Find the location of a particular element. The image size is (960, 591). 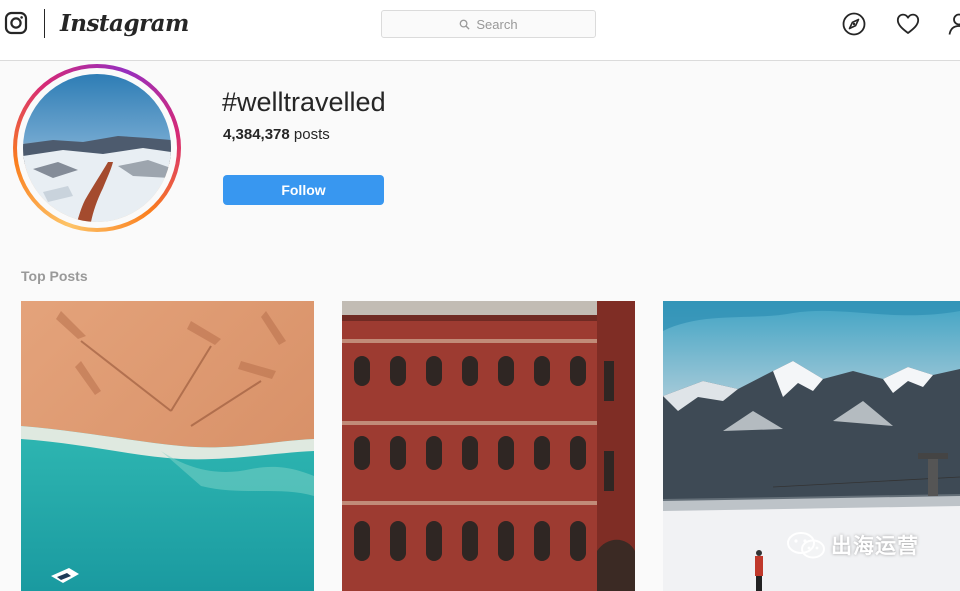

compass-icon is located at coordinates (854, 24).